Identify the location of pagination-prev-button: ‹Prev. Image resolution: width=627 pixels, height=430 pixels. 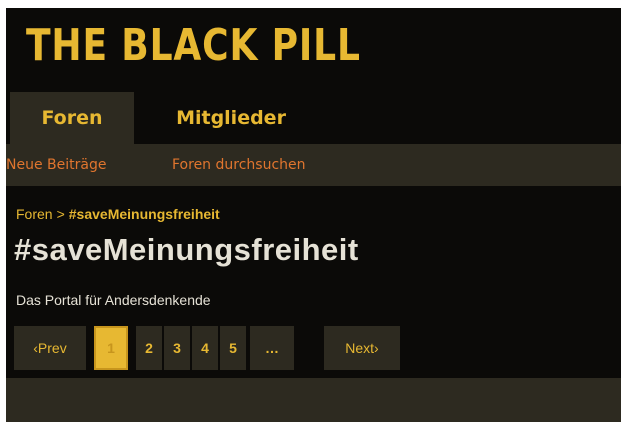
(50, 348).